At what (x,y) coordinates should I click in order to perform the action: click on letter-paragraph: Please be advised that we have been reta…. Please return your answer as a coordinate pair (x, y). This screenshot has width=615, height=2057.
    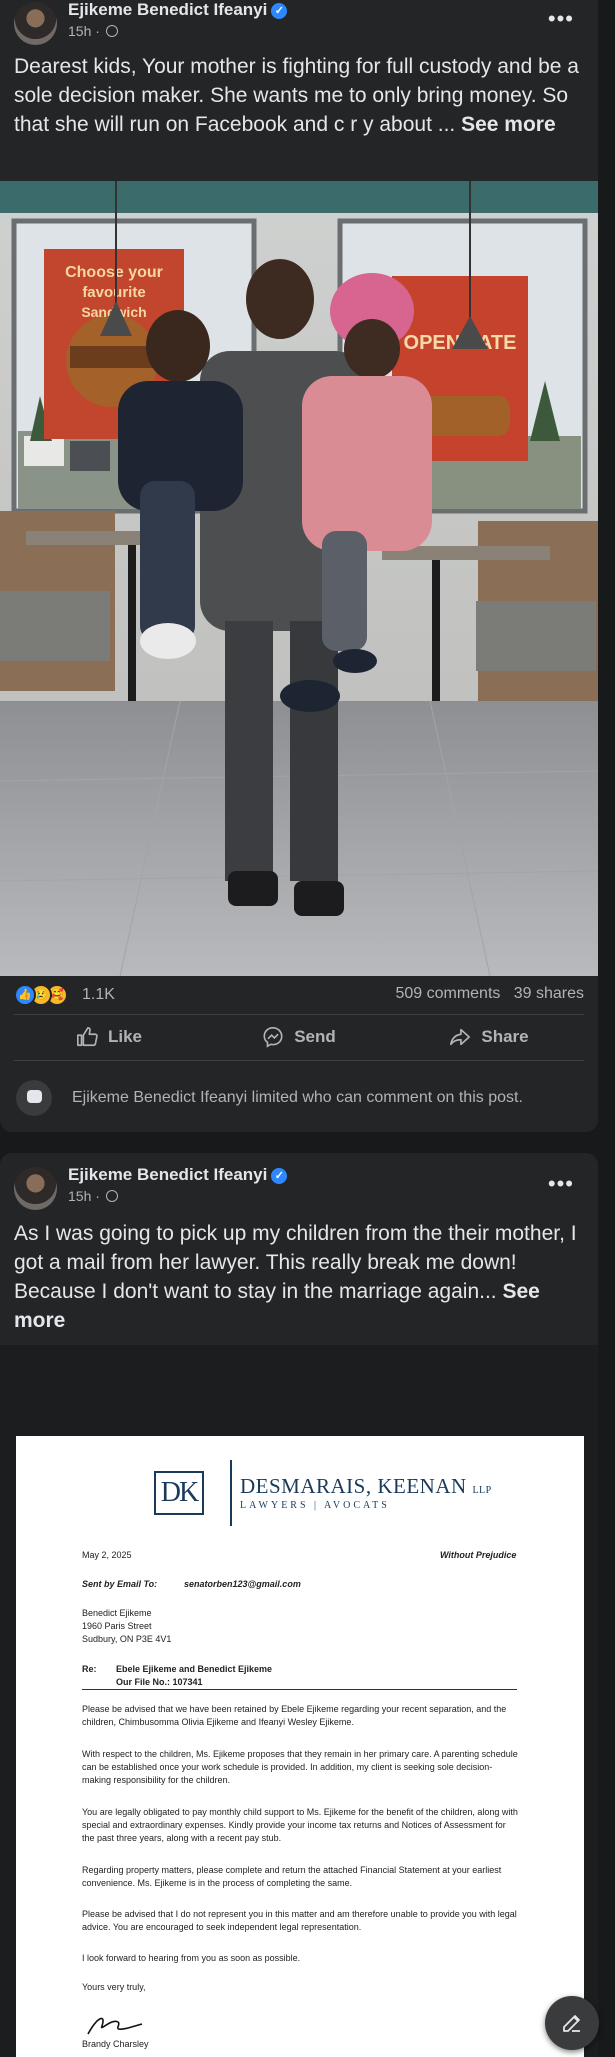
    Looking at the image, I should click on (294, 1715).